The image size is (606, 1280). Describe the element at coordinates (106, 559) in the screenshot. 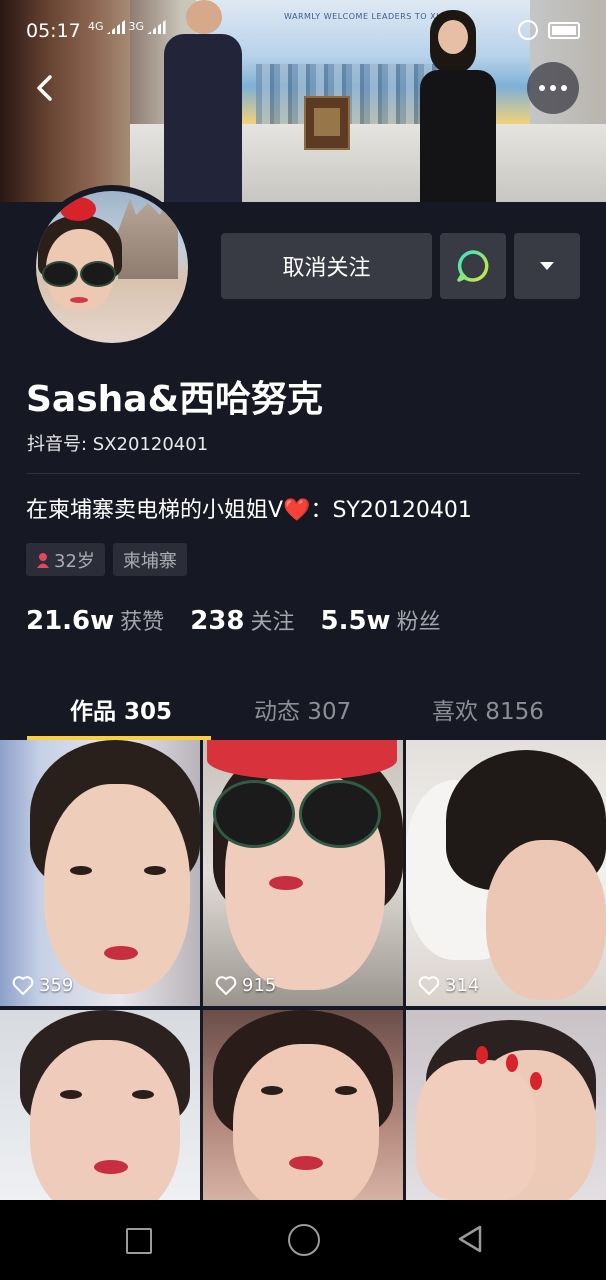

I see `profile-tags: 32岁 柬埔寨` at that location.